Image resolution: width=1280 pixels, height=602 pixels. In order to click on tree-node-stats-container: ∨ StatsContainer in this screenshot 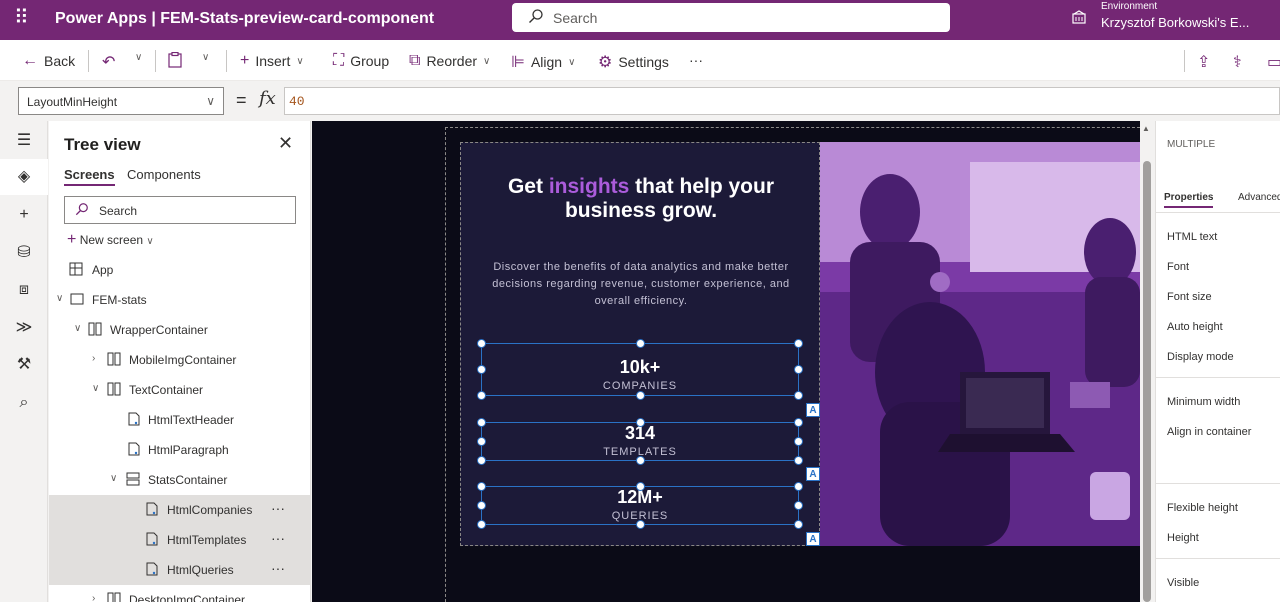, I will do `click(179, 480)`.